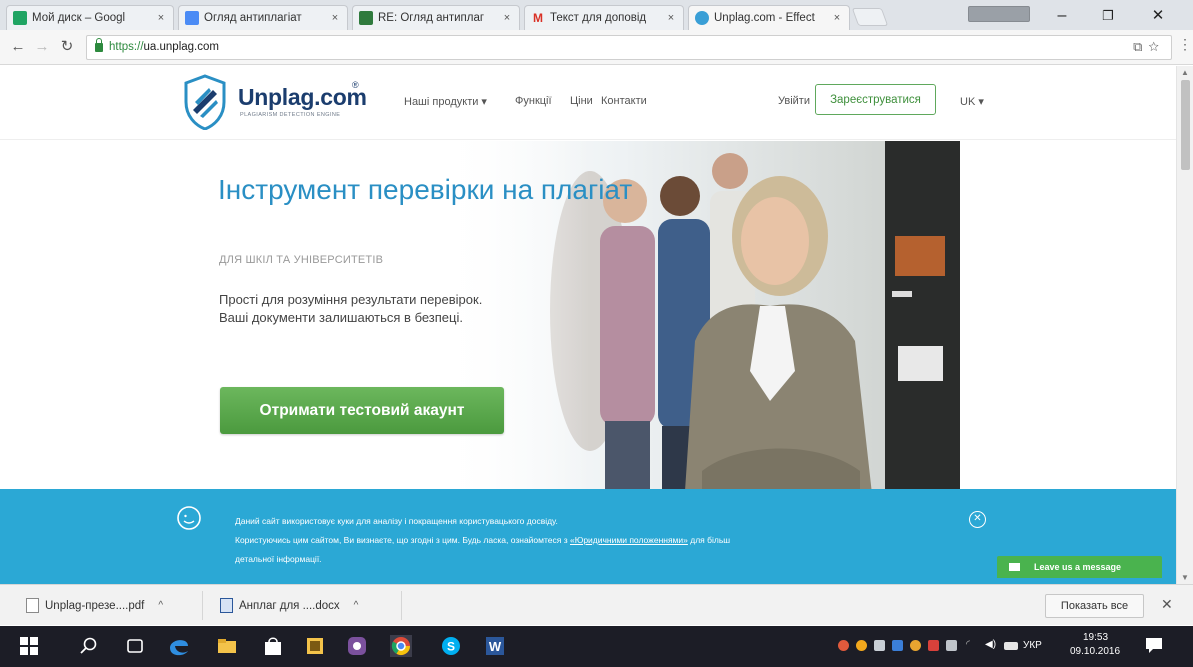 This screenshot has width=1193, height=667. I want to click on login-link: Увійти, so click(794, 101).